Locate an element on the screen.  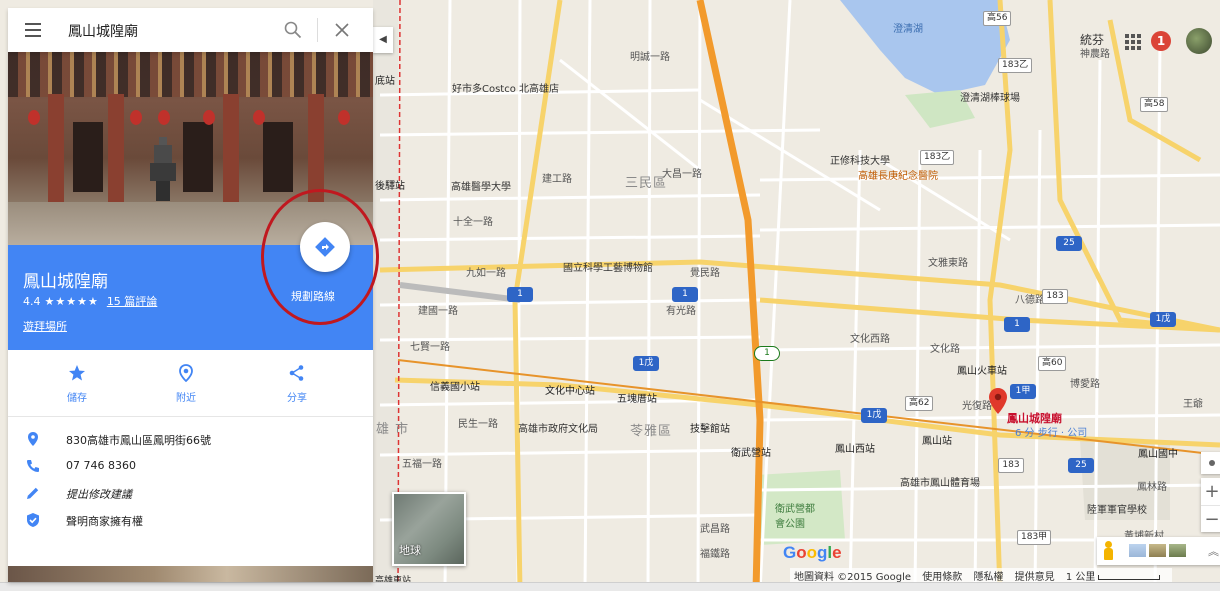
street-label: 有光路 is located at coordinates (681, 311).